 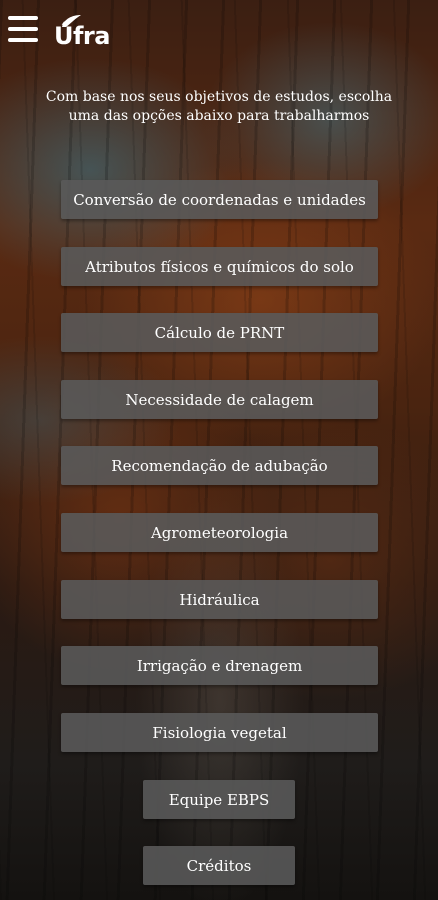 What do you see at coordinates (219, 732) in the screenshot?
I see `menu-button-fisiologia-vegetal: Fisiologia vegetal` at bounding box center [219, 732].